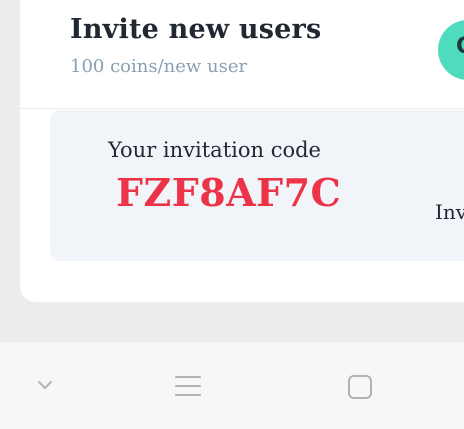 This screenshot has width=464, height=429. I want to click on invitation-code-value: FZF8AF7C, so click(228, 192).